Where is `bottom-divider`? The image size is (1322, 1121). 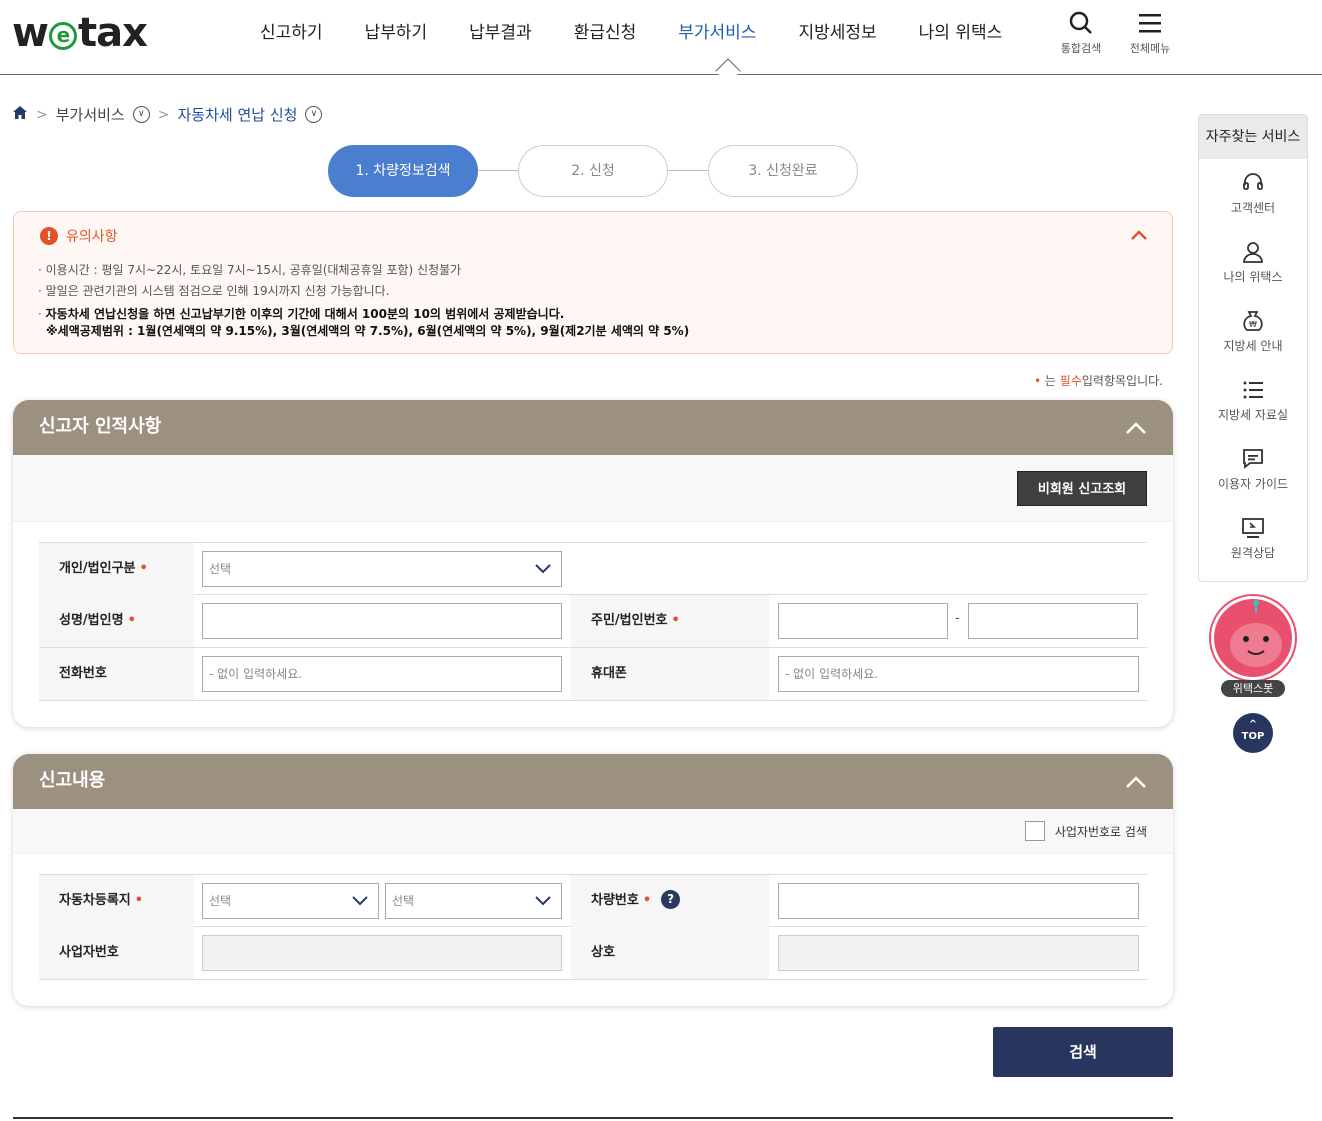 bottom-divider is located at coordinates (593, 1118).